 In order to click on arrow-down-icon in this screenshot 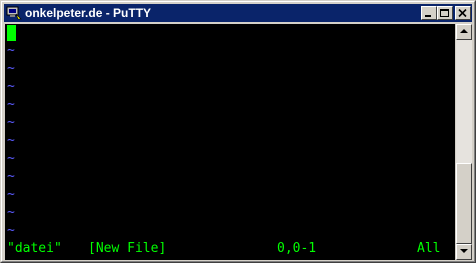, I will do `click(464, 251)`.